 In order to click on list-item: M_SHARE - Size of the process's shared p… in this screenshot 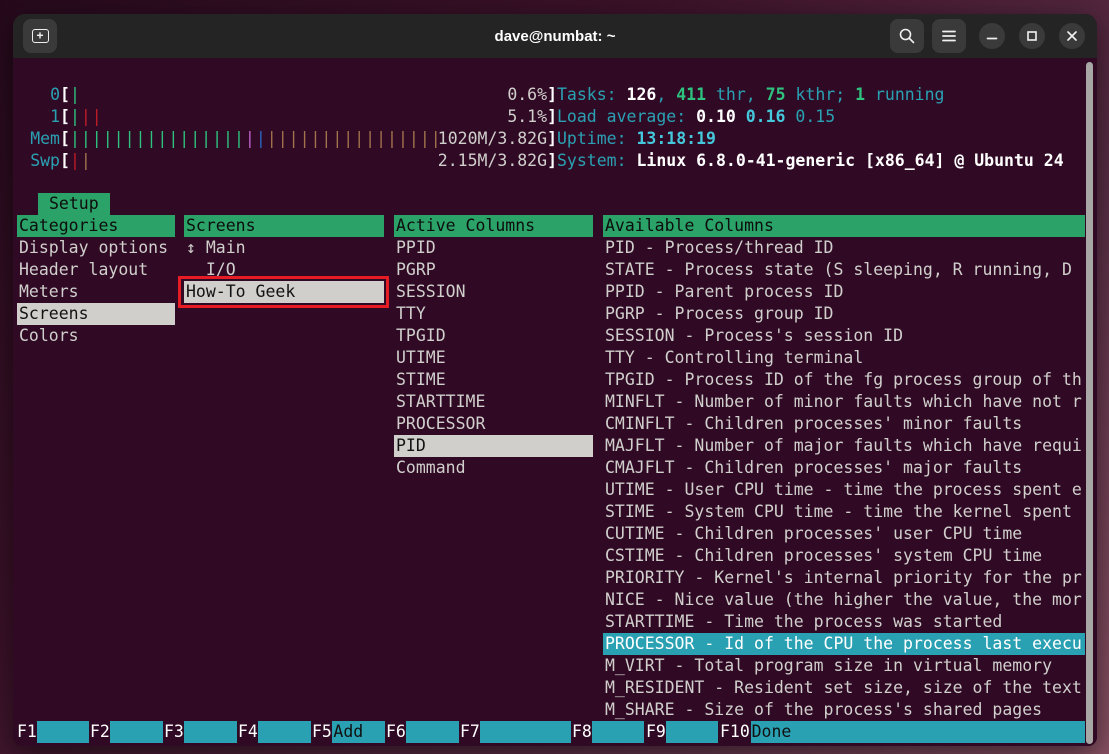, I will do `click(844, 710)`.